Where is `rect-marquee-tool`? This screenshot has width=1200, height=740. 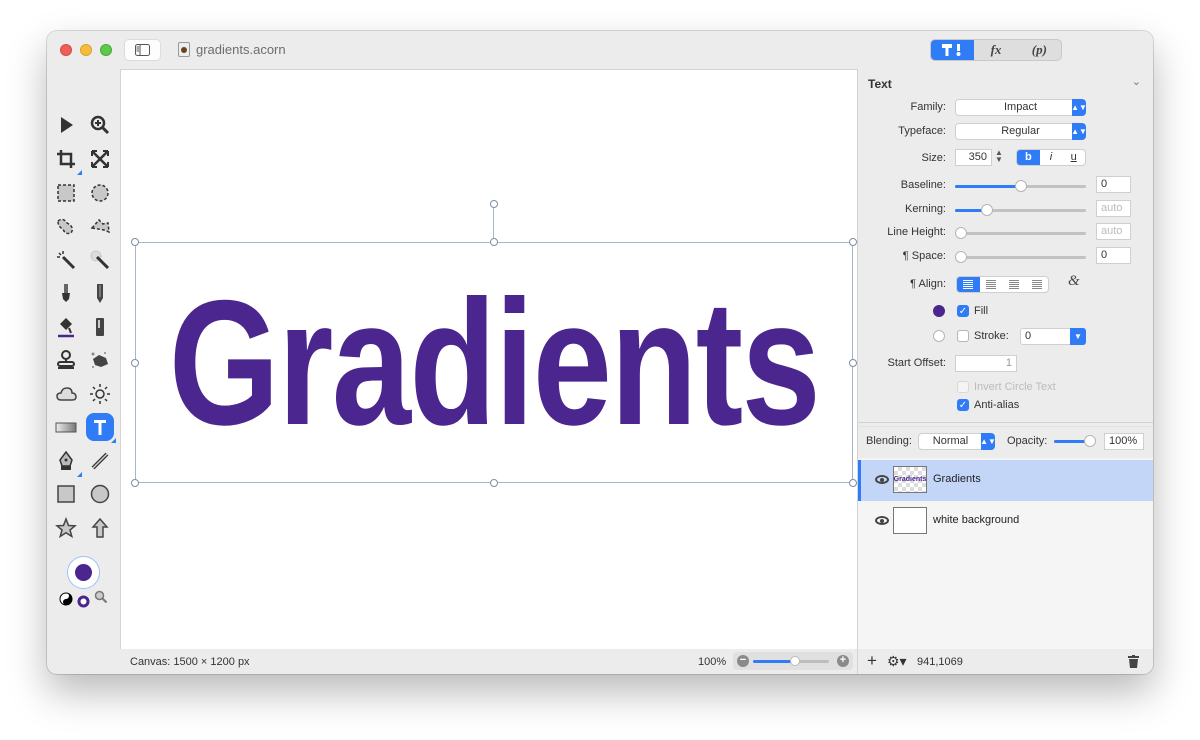 rect-marquee-tool is located at coordinates (66, 193).